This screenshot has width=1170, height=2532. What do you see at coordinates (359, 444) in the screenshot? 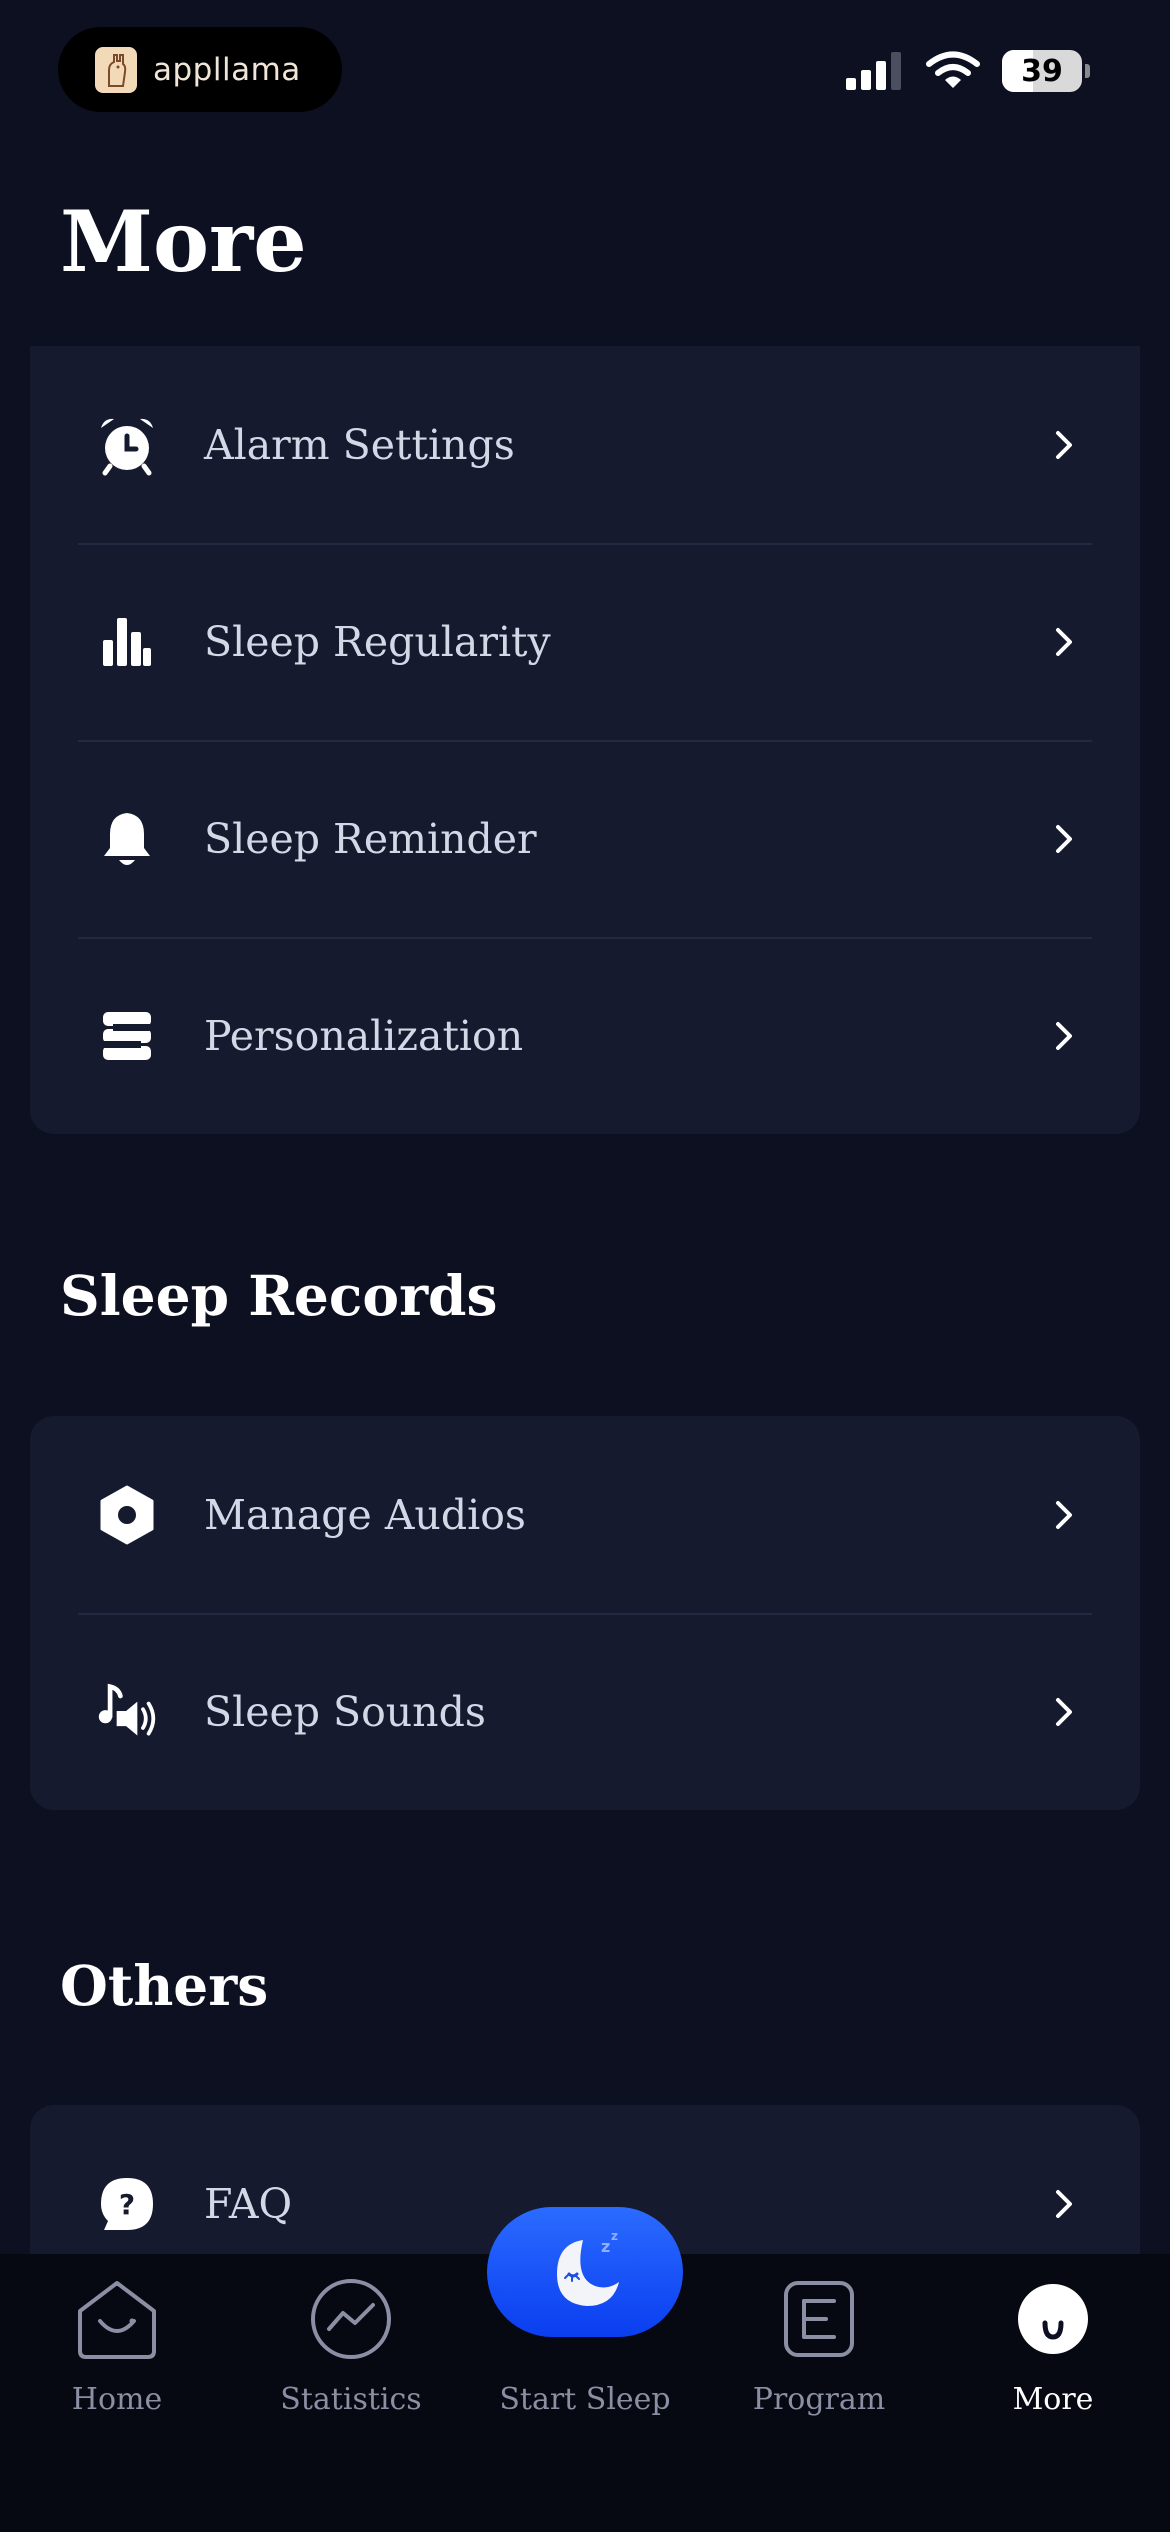
I see `alarm-settings-label: Alarm Settings` at bounding box center [359, 444].